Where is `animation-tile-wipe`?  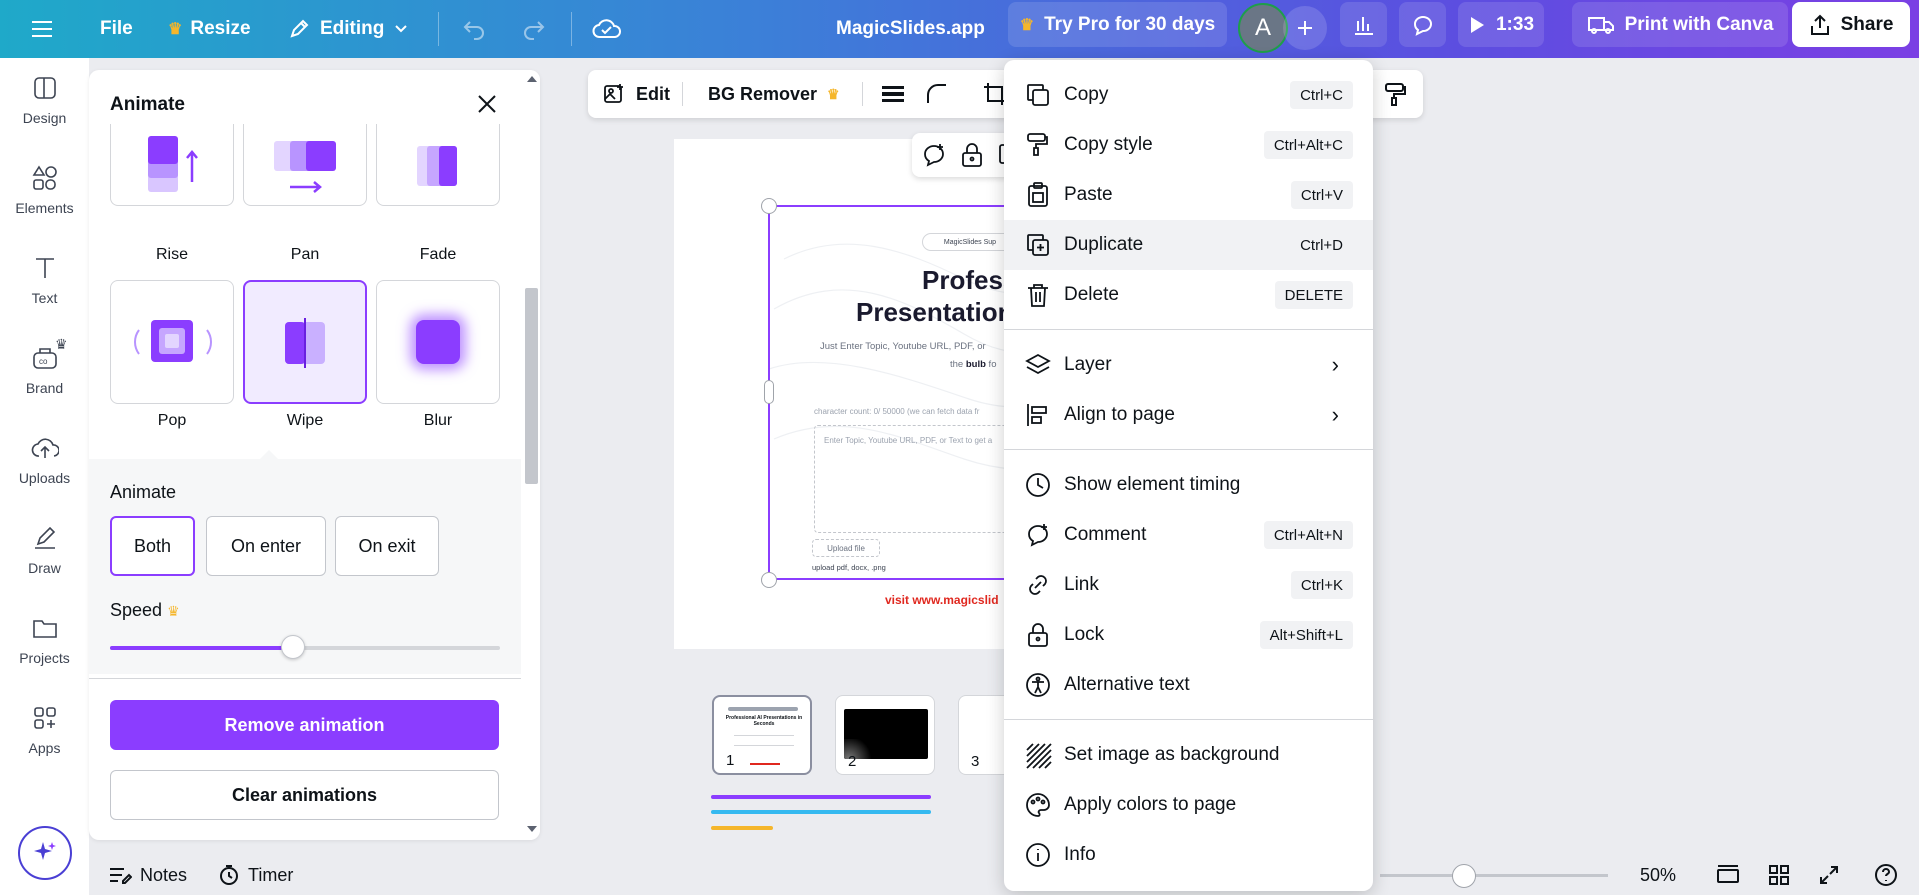
animation-tile-wipe is located at coordinates (305, 342).